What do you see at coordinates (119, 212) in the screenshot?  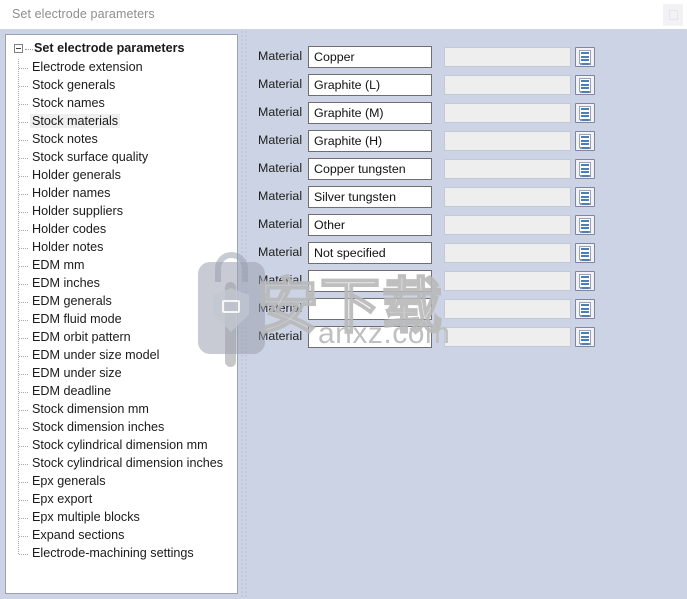 I see `tree-item-holder-suppliers: Holder suppliers` at bounding box center [119, 212].